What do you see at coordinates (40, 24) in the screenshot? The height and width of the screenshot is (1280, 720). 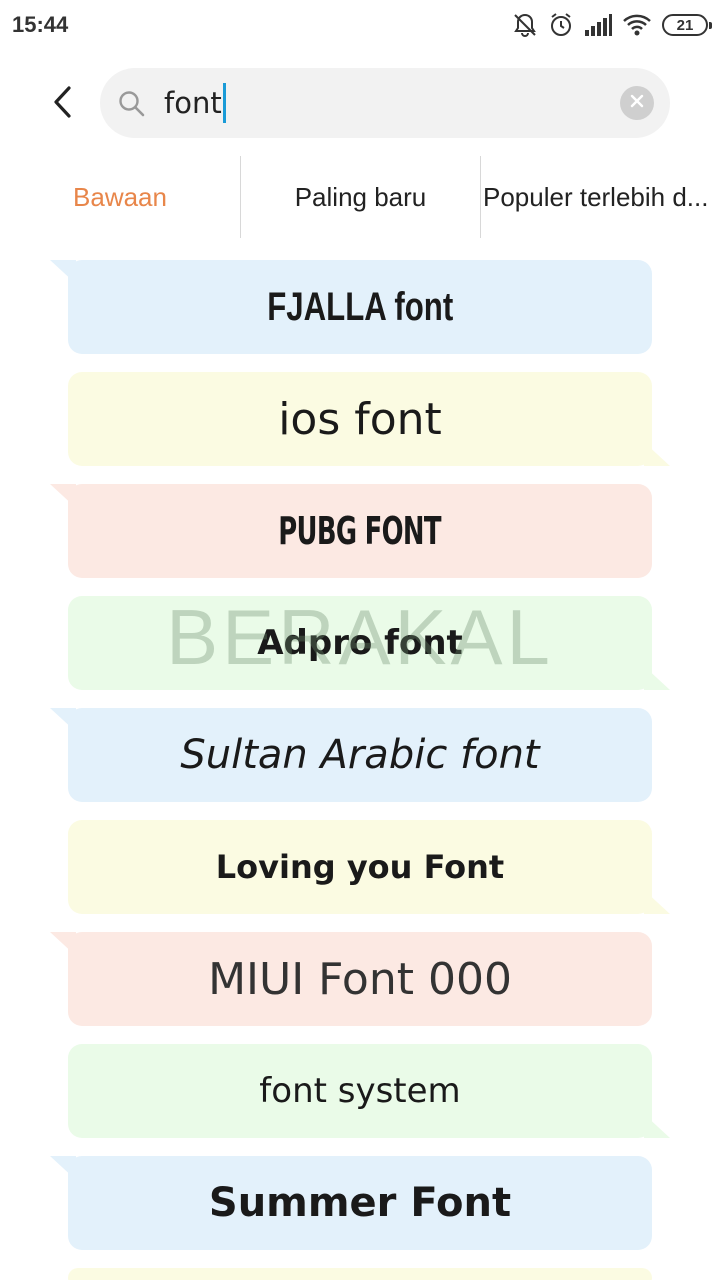 I see `status-time: 15:44` at bounding box center [40, 24].